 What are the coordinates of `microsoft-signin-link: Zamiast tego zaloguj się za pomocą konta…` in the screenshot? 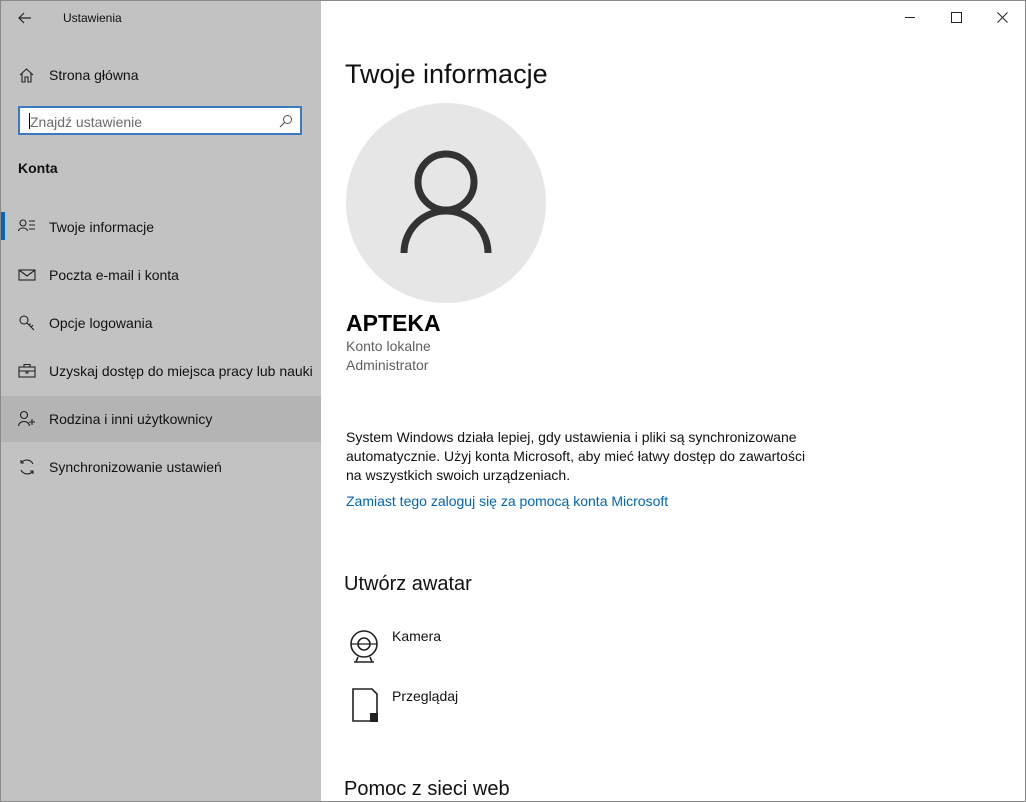 It's located at (507, 501).